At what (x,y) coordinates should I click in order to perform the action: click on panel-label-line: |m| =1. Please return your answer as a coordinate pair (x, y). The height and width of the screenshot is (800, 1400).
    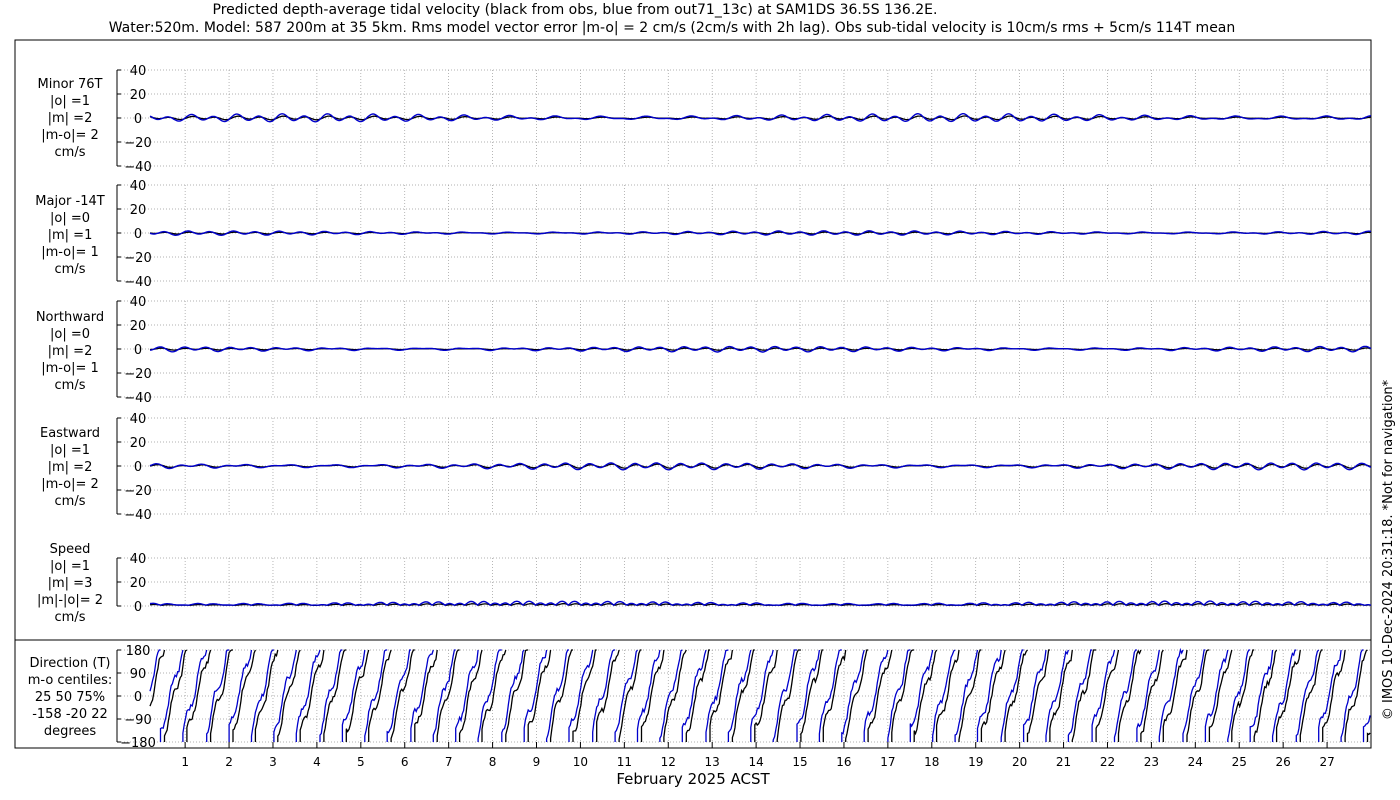
    Looking at the image, I should click on (70, 235).